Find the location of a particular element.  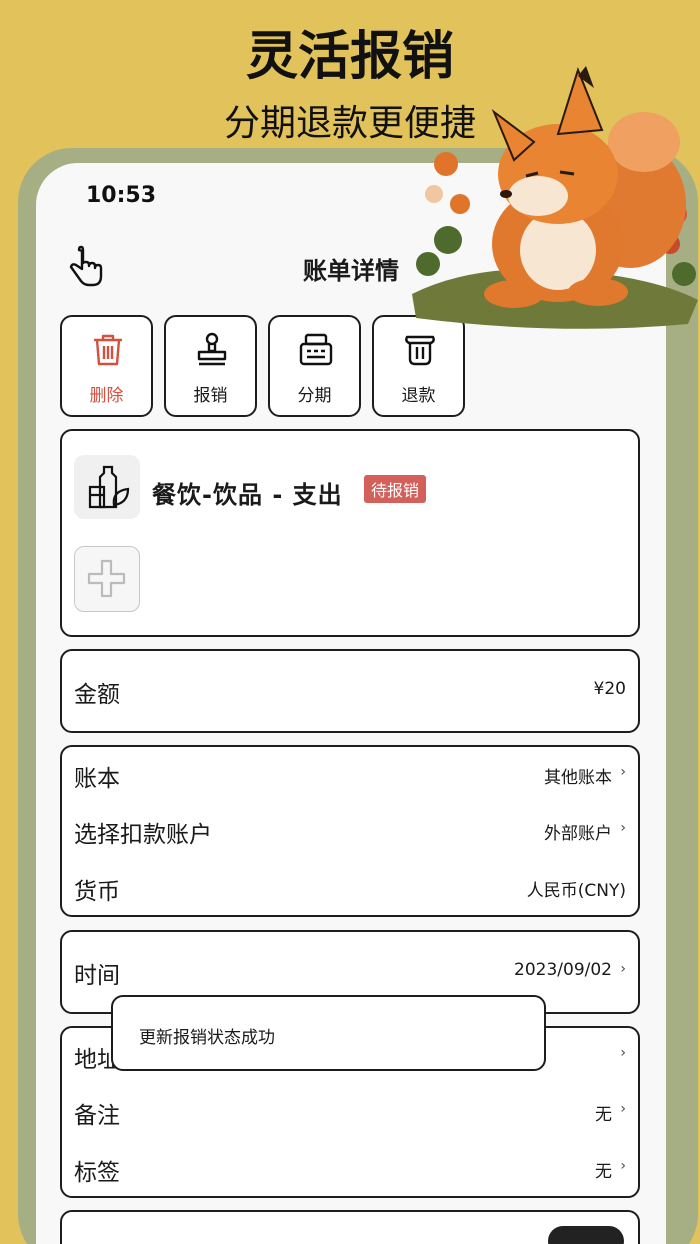

account-value: 外部账户 is located at coordinates (578, 834).